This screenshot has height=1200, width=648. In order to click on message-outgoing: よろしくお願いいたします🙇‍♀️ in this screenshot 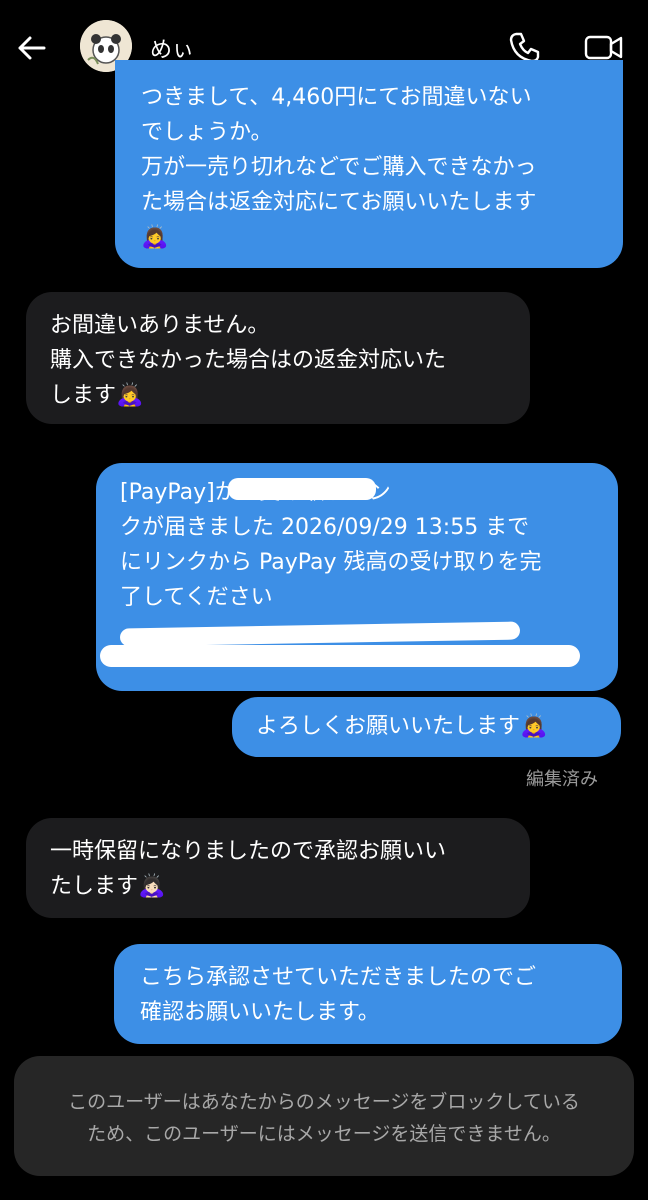, I will do `click(426, 727)`.